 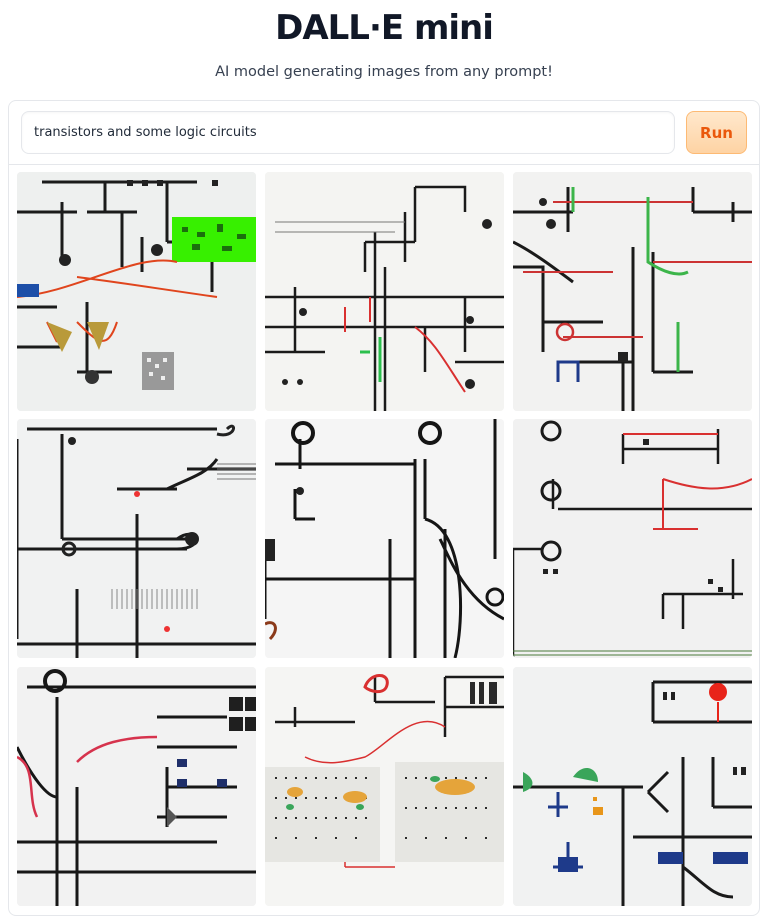 What do you see at coordinates (716, 132) in the screenshot?
I see `run-button: Run` at bounding box center [716, 132].